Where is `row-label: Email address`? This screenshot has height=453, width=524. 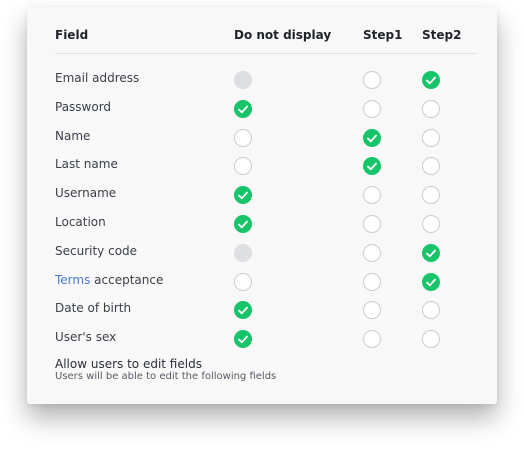 row-label: Email address is located at coordinates (97, 78).